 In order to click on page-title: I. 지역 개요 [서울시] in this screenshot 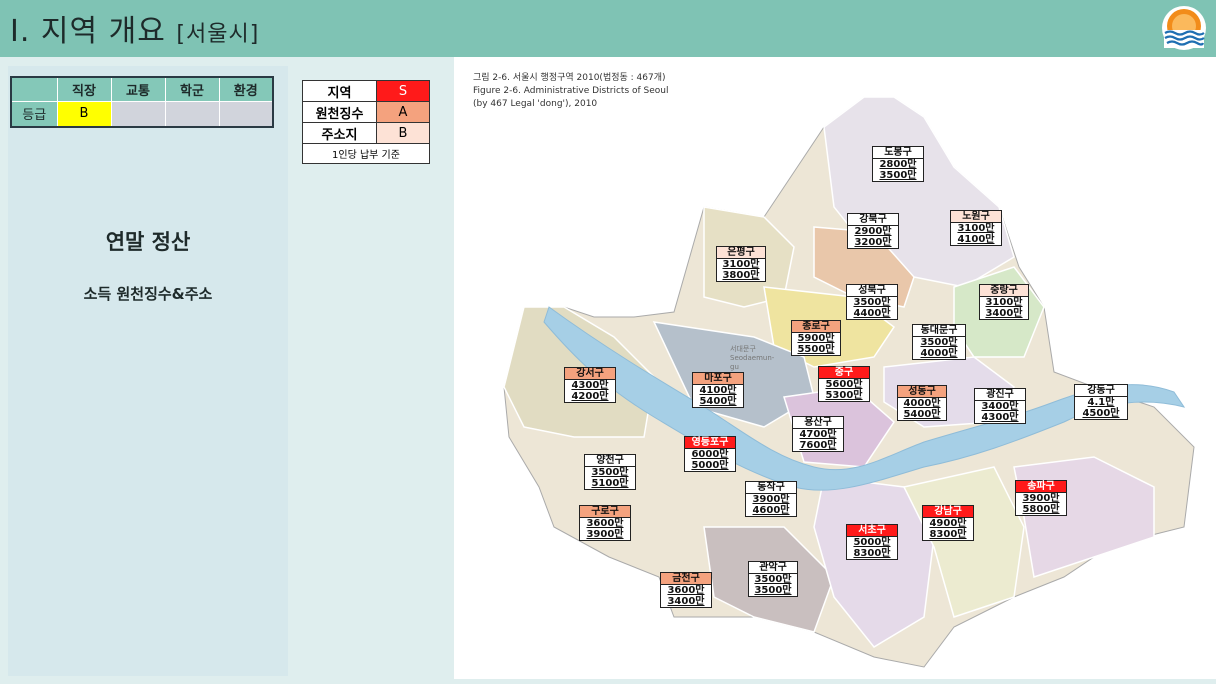, I will do `click(134, 28)`.